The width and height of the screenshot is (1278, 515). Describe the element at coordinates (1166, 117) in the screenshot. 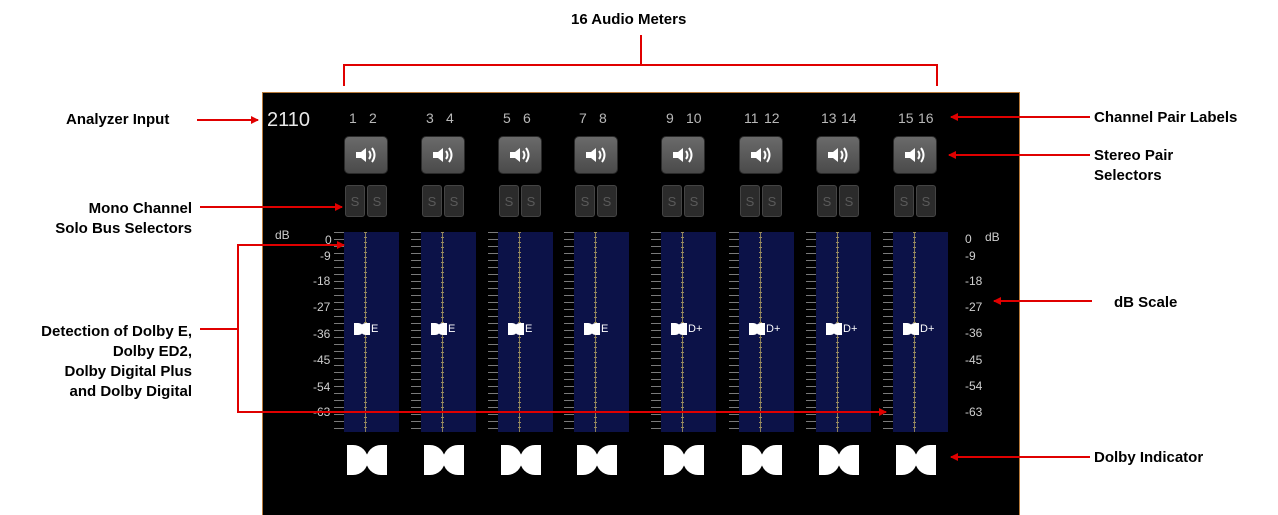

I see `channel-pair-labels-label: Channel Pair Labels` at that location.